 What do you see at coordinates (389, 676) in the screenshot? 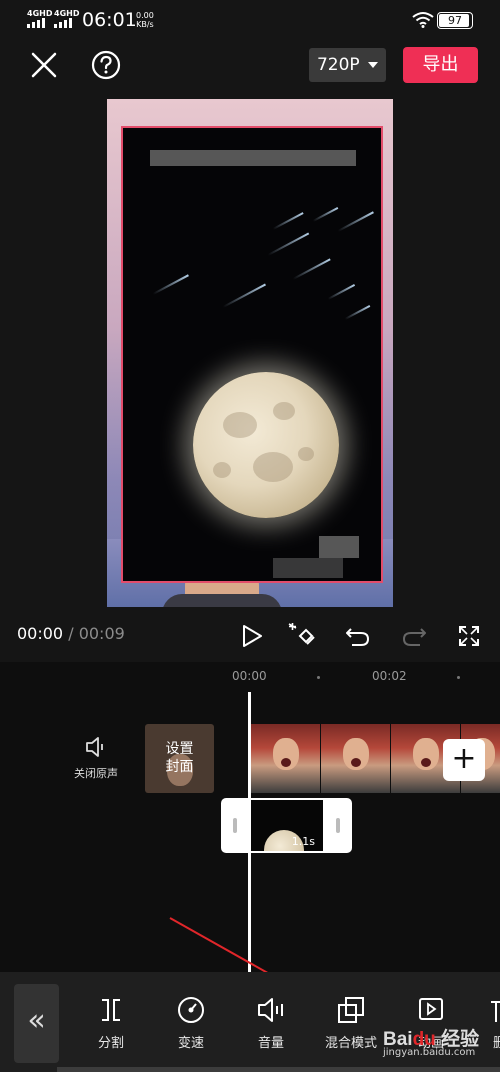
I see `time-tick: 00:02` at bounding box center [389, 676].